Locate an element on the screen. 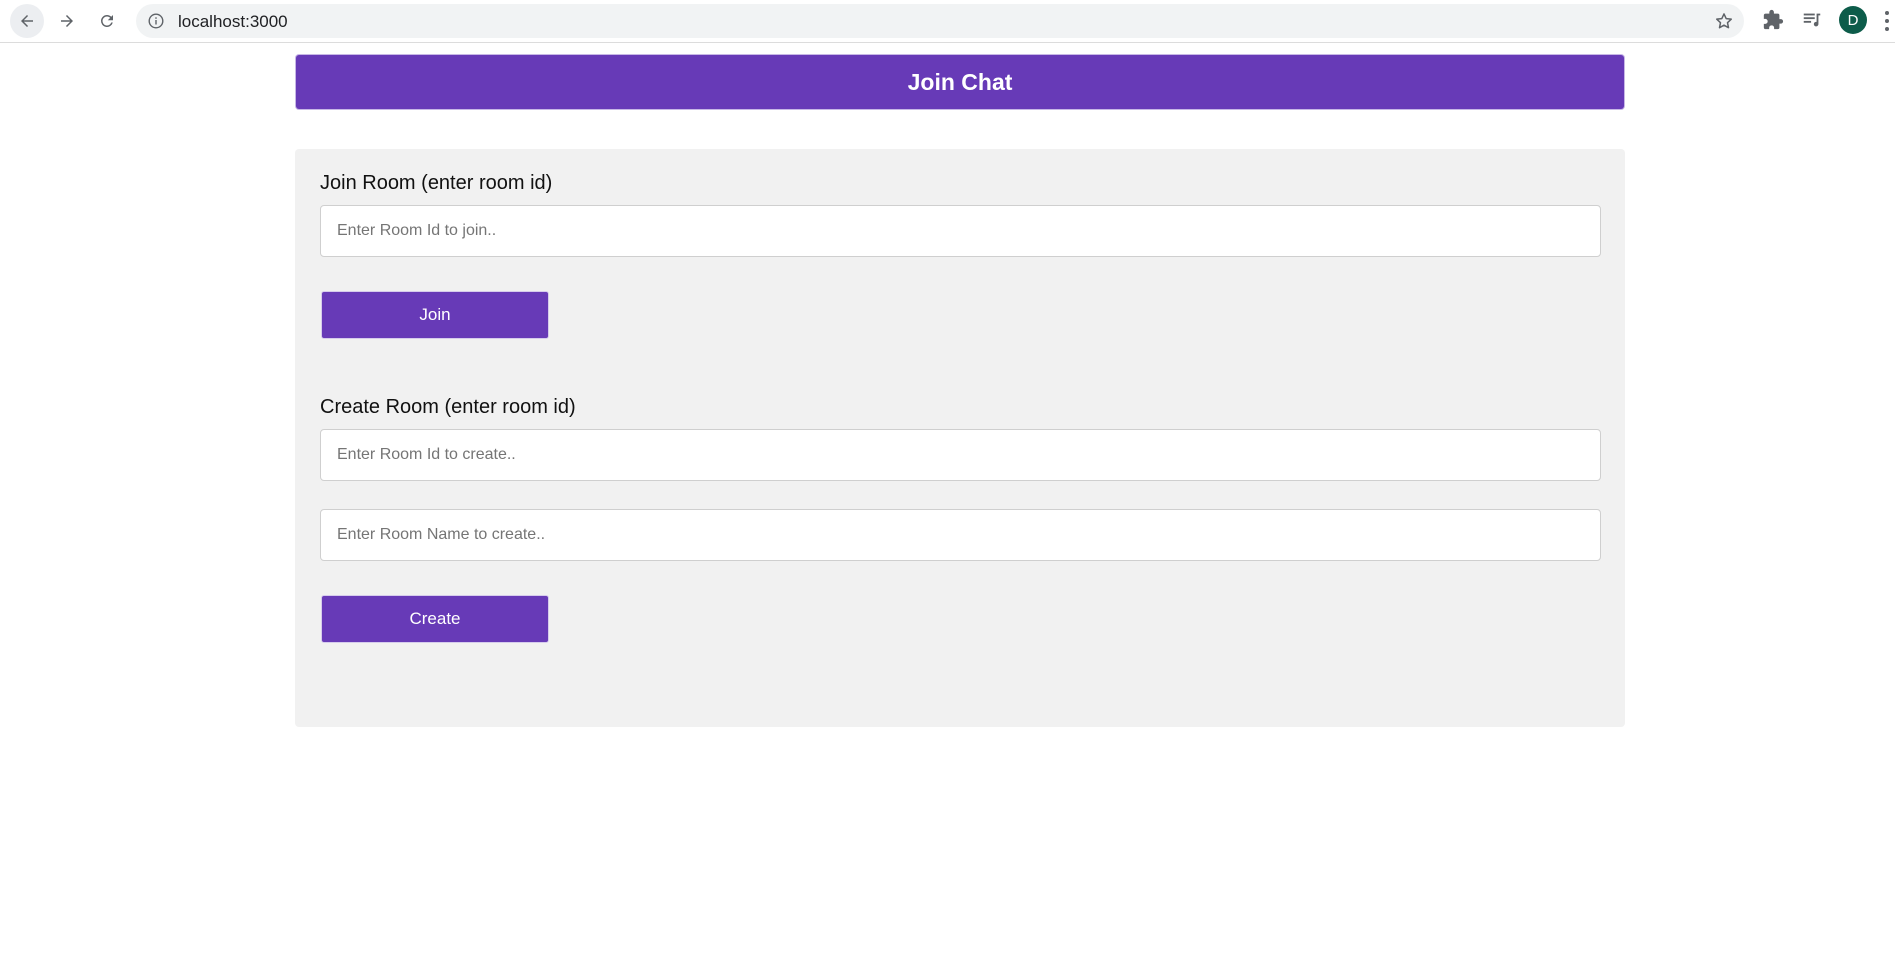 The height and width of the screenshot is (980, 1895). star-icon is located at coordinates (1724, 21).